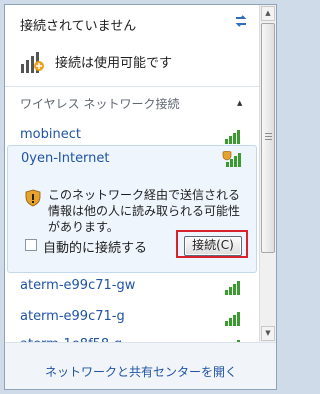 The image size is (320, 394). What do you see at coordinates (50, 134) in the screenshot?
I see `network-name: mobinect` at bounding box center [50, 134].